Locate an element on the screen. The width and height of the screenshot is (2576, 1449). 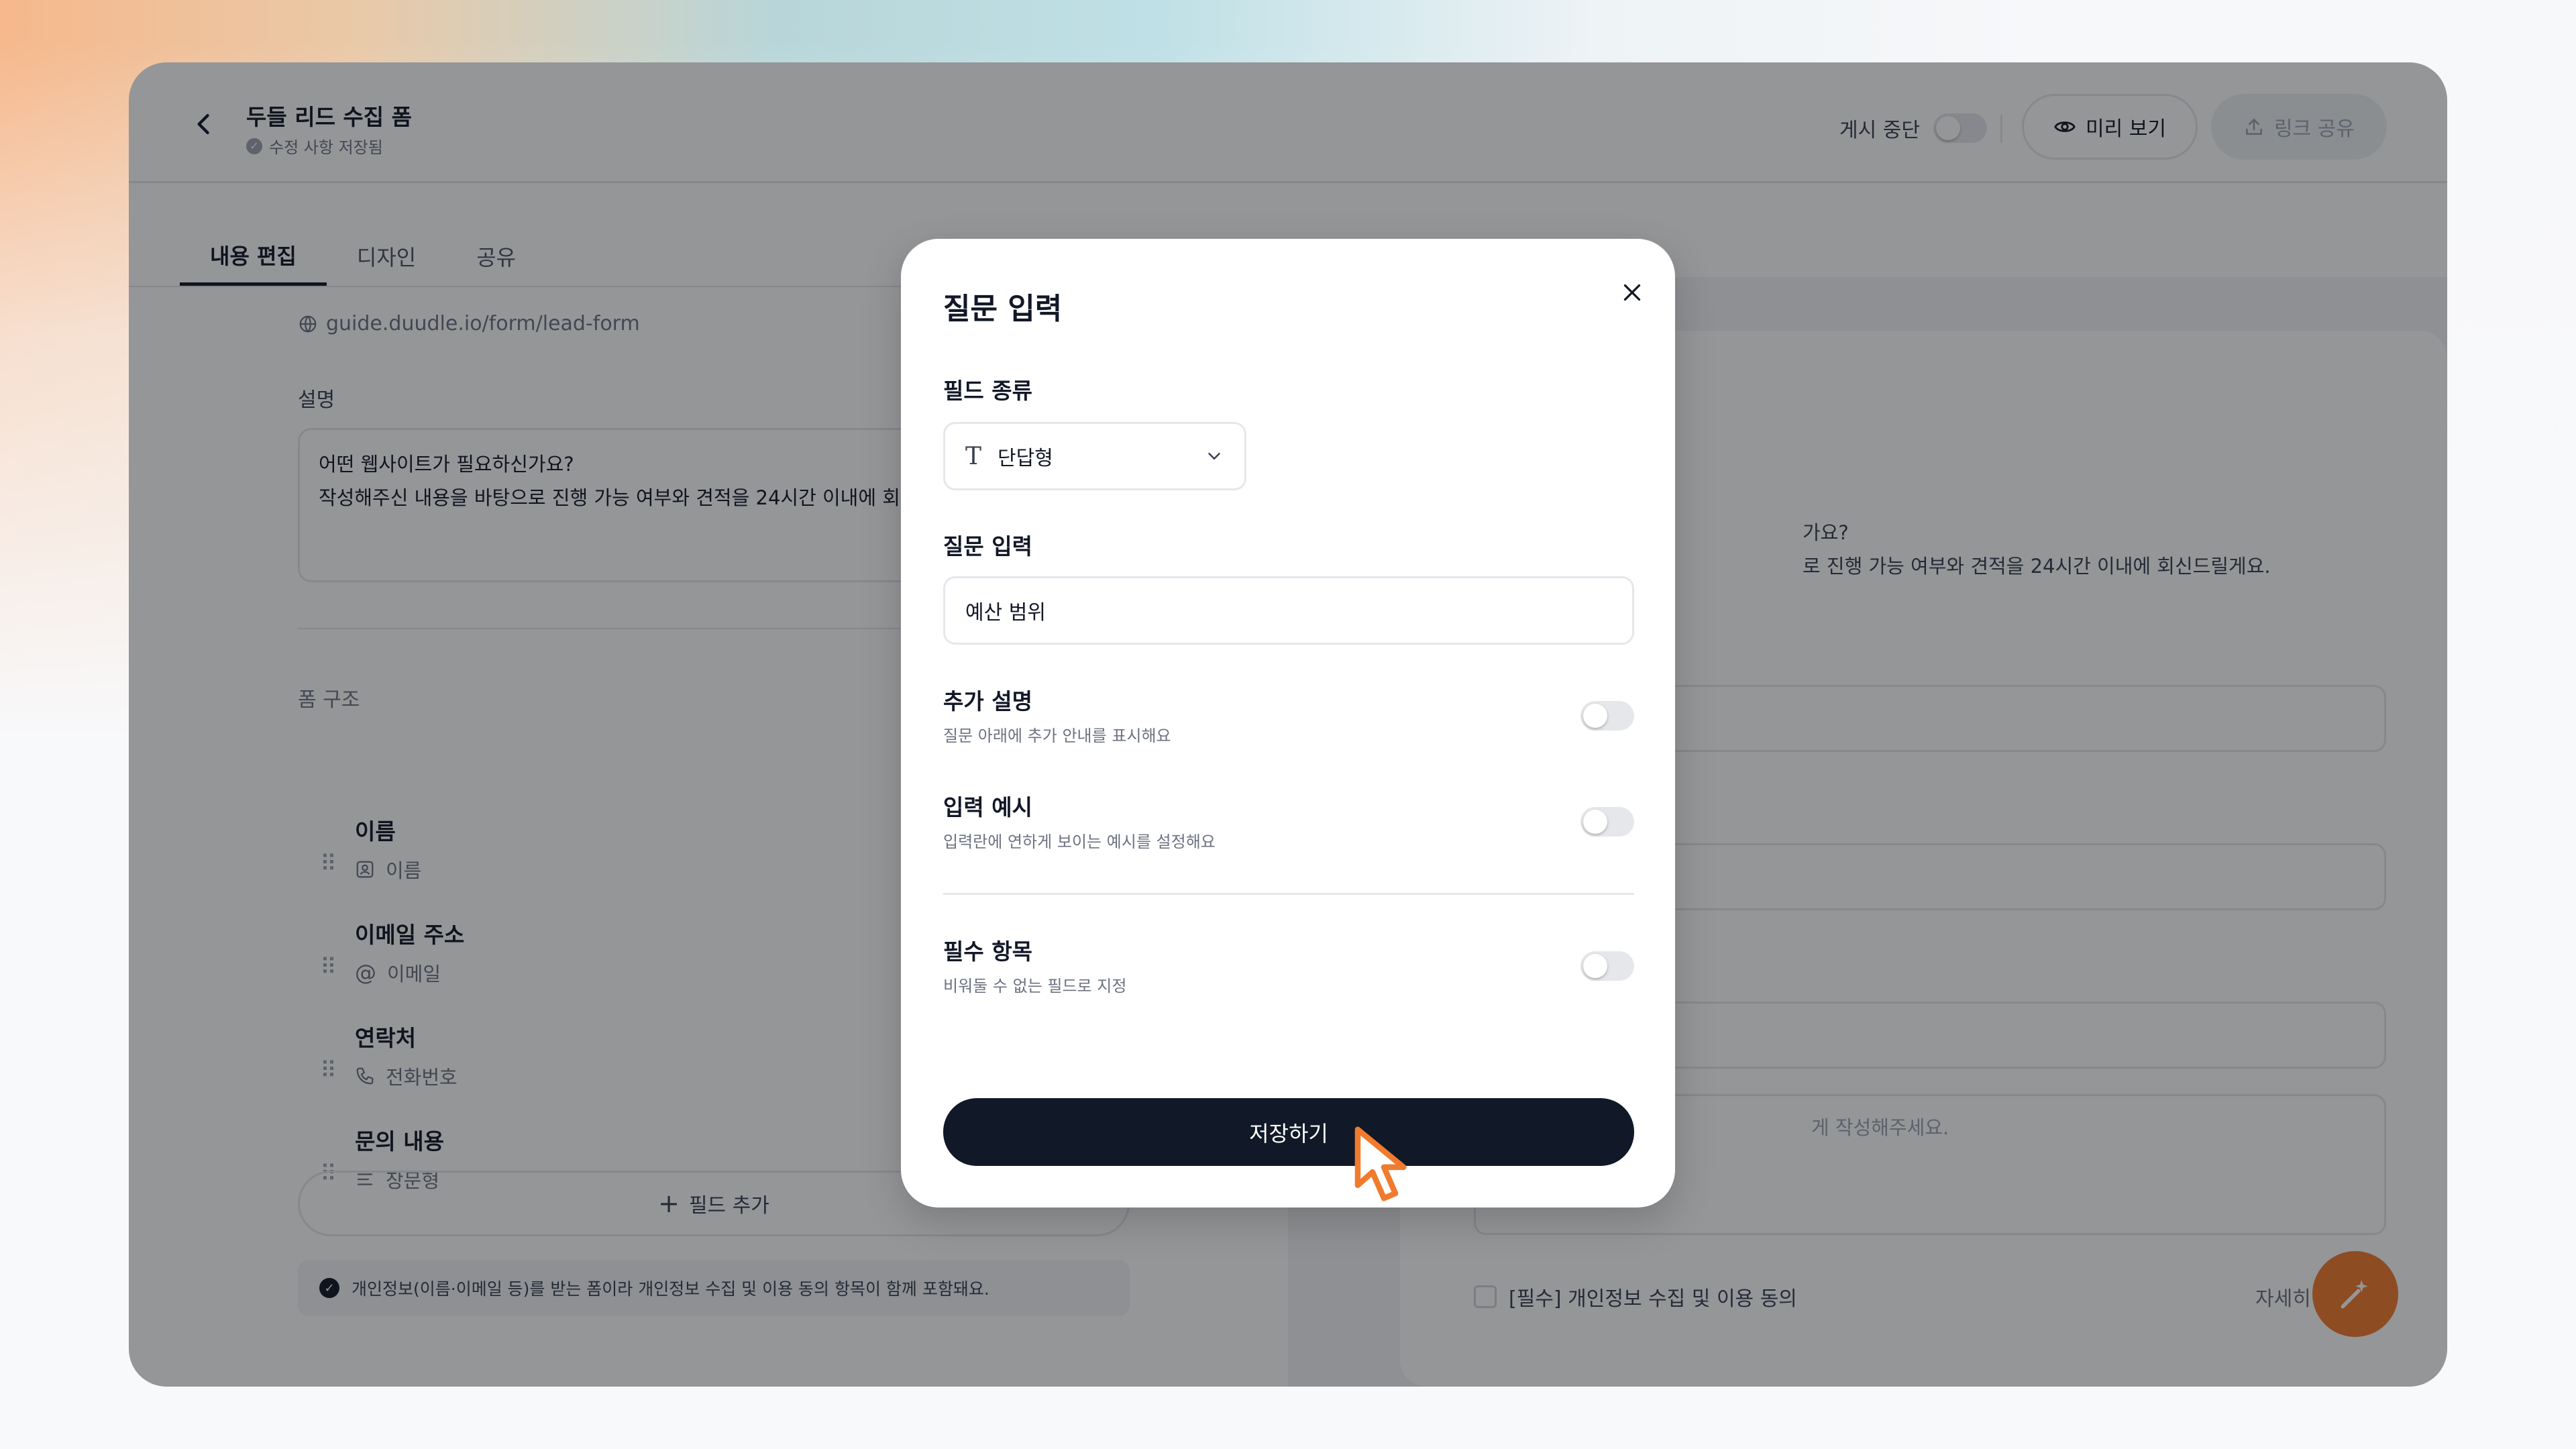
modal-title: 질문 입력 is located at coordinates (1003, 309).